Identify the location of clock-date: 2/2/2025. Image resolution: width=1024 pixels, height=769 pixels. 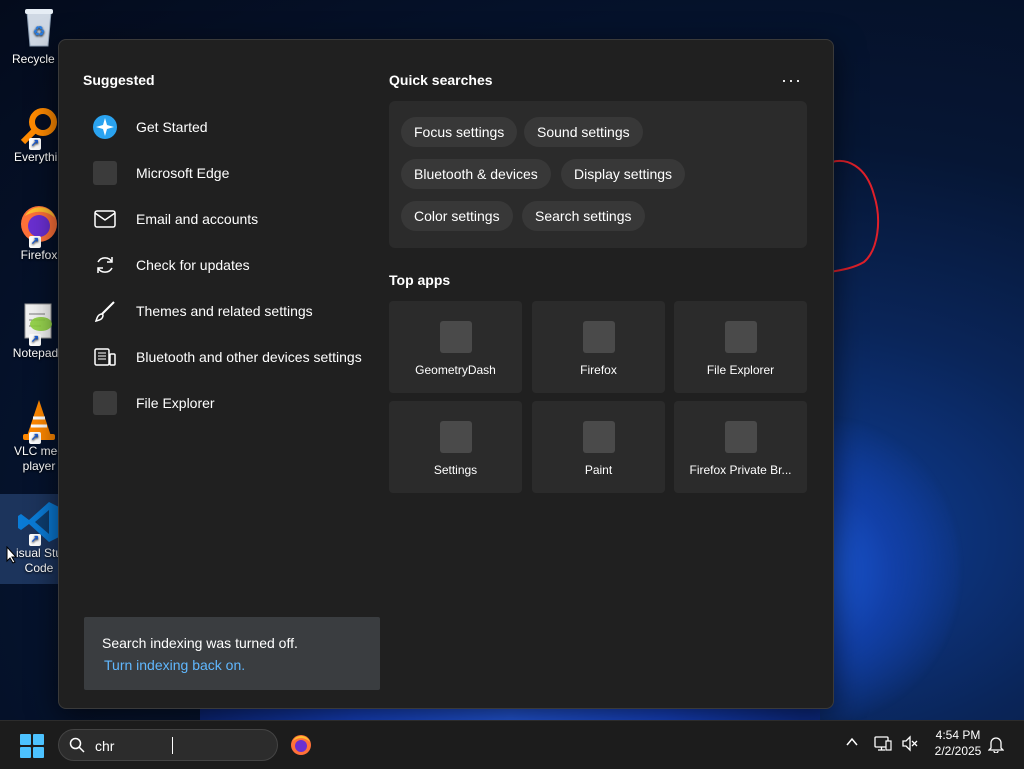
(958, 751).